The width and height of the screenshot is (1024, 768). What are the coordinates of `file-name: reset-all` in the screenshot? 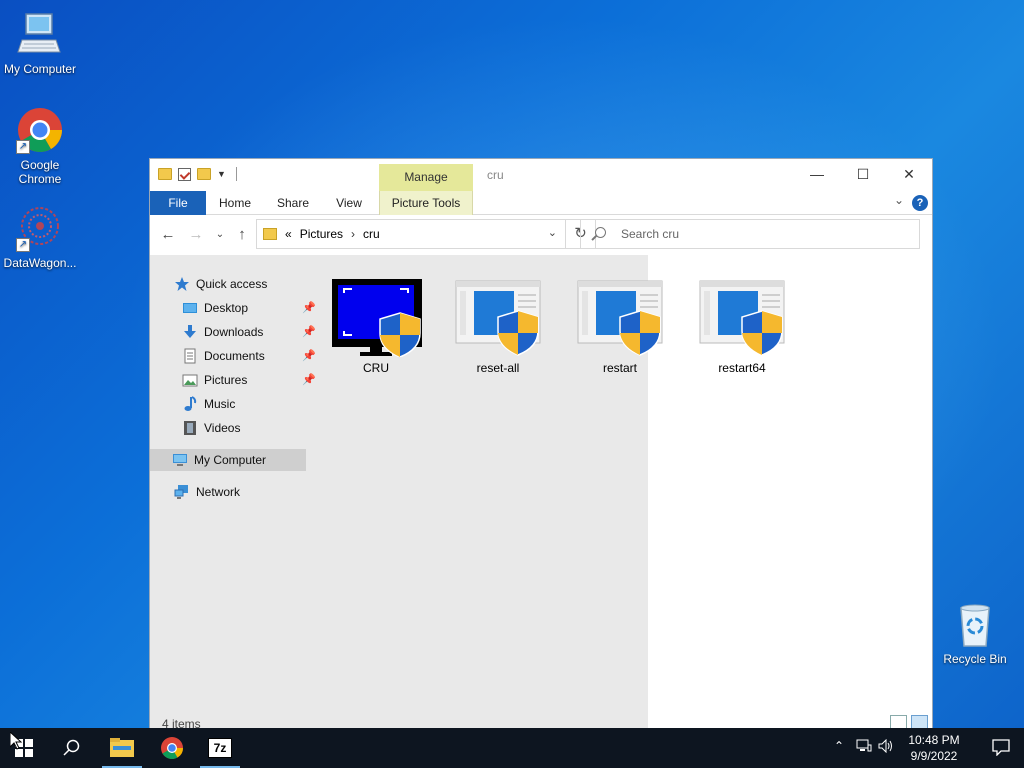 It's located at (498, 368).